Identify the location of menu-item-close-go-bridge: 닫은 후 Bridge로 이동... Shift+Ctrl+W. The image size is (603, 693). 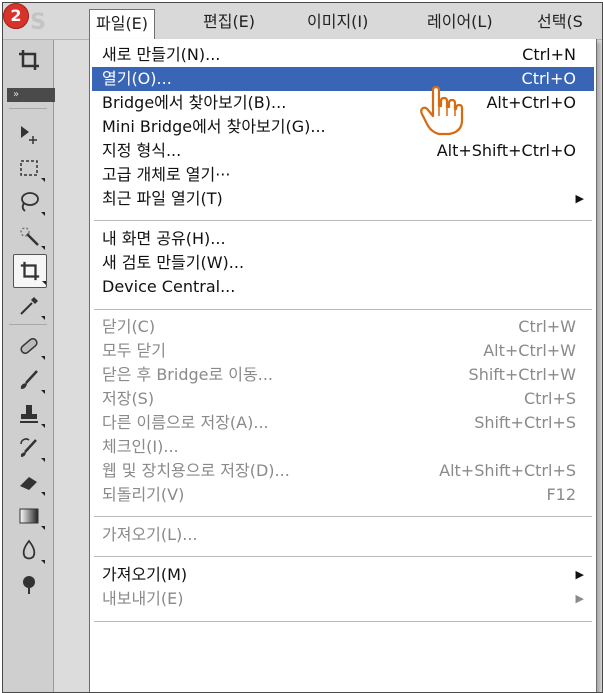
(343, 375).